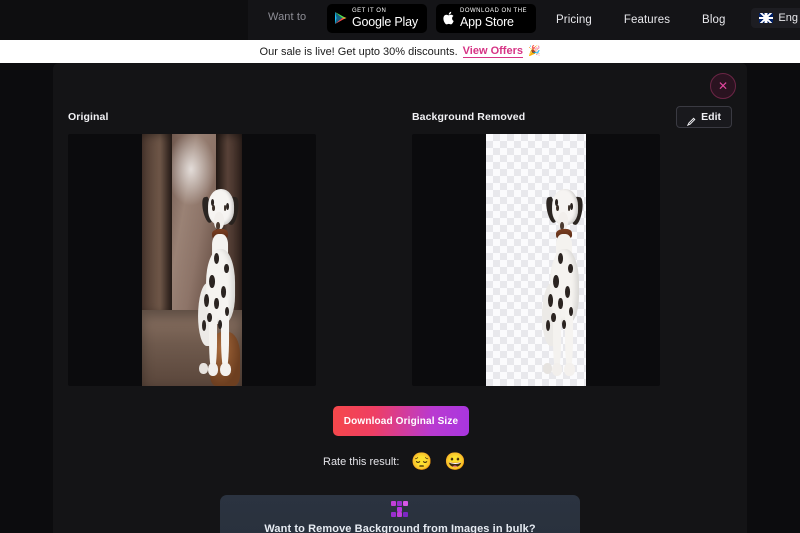 This screenshot has height=533, width=800. Describe the element at coordinates (214, 282) in the screenshot. I see `dalmatian-figure` at that location.